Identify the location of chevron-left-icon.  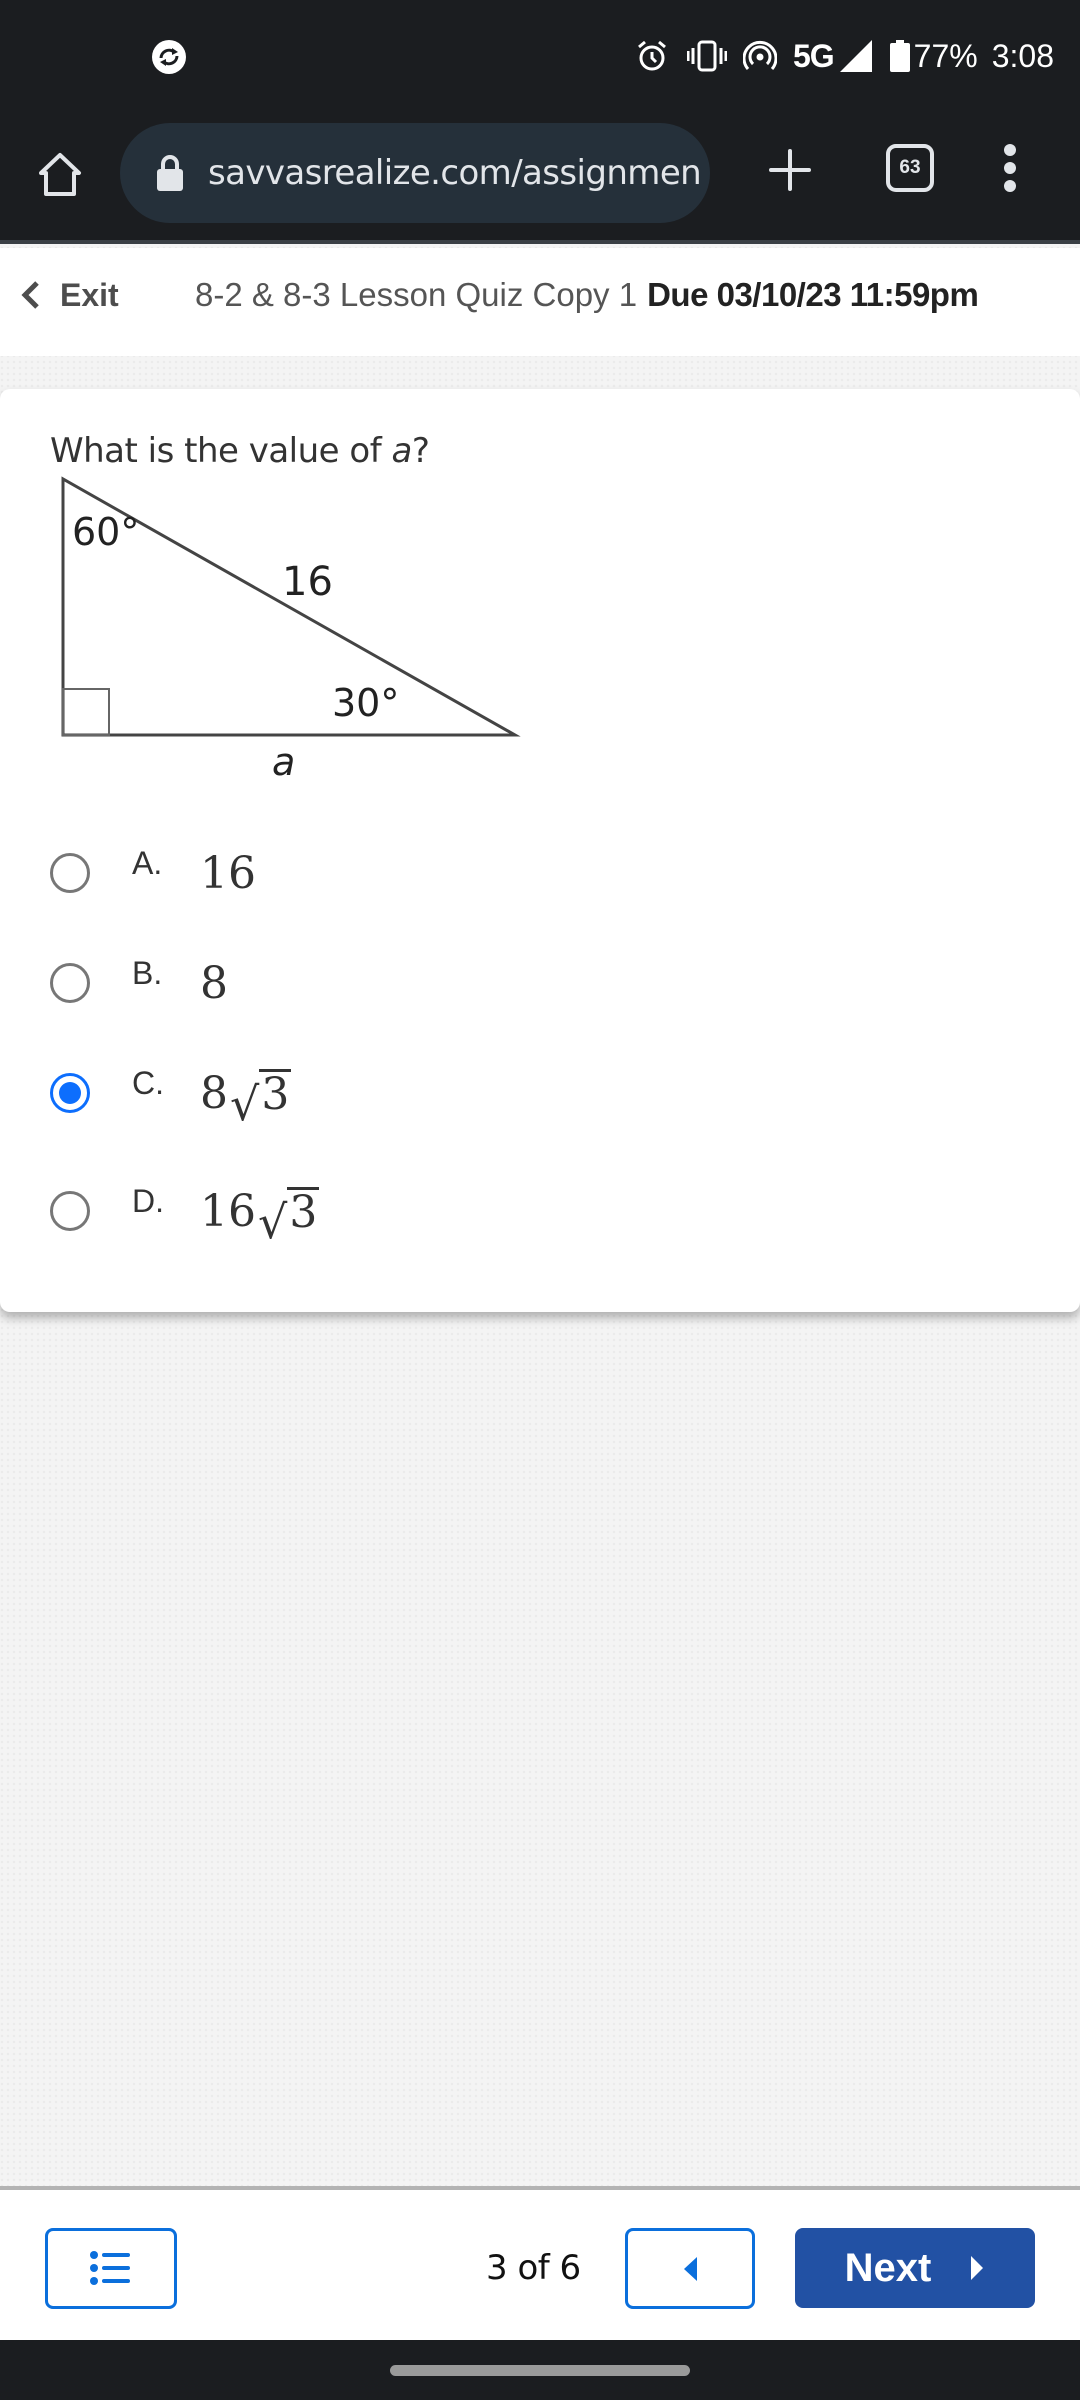
(30, 295).